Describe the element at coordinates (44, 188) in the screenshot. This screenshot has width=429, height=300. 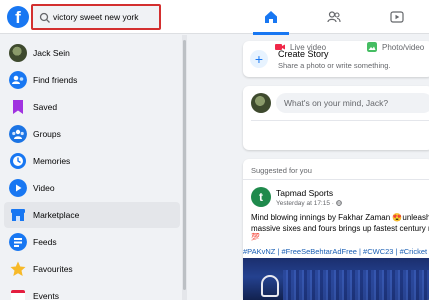
I see `sidebar-item-label: Video` at that location.